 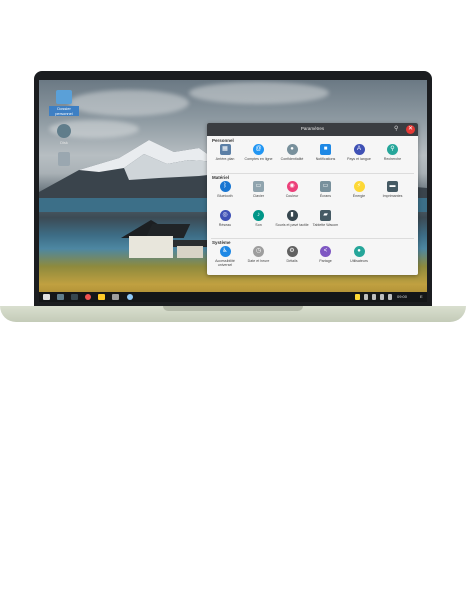 I want to click on launcher-title: Paramètres, so click(x=312, y=128).